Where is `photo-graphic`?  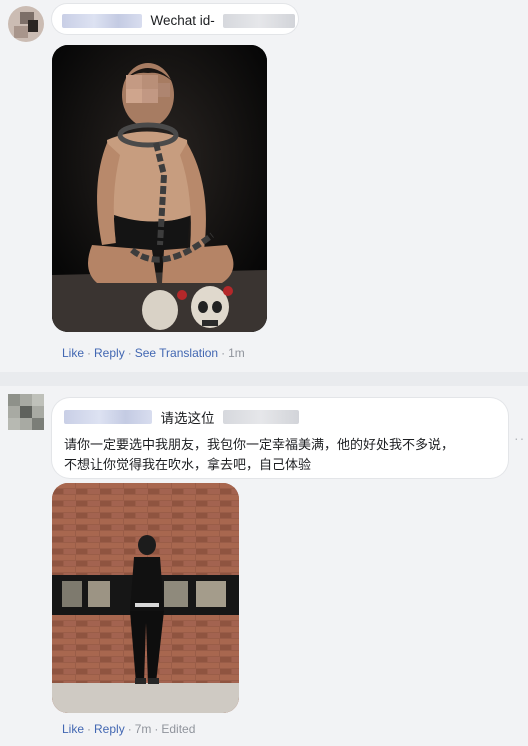
photo-graphic is located at coordinates (145, 598).